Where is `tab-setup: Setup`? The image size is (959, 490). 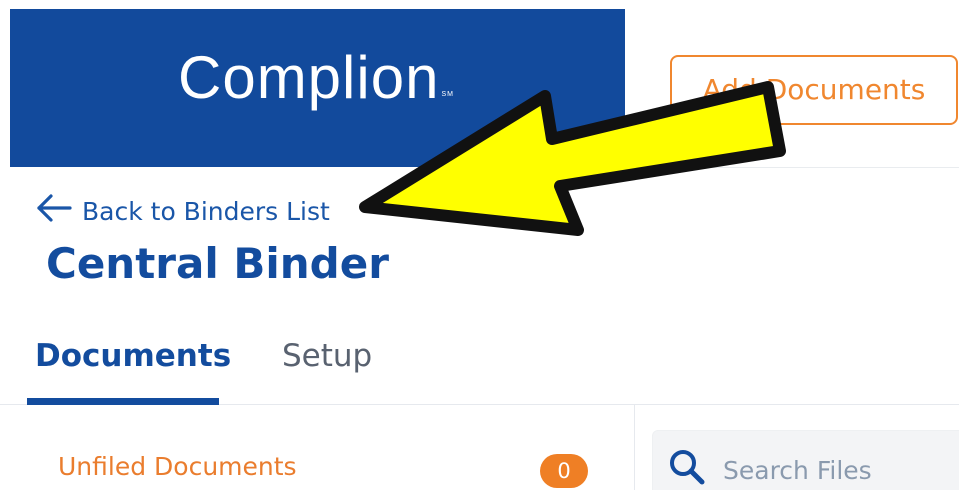
tab-setup: Setup is located at coordinates (327, 356).